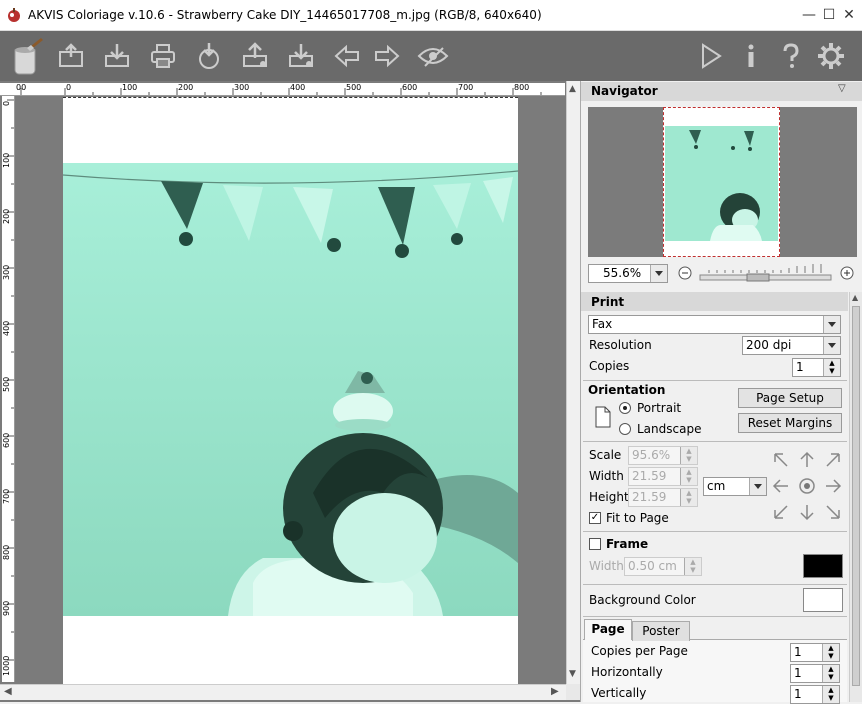 The image size is (862, 704). What do you see at coordinates (781, 460) in the screenshot?
I see `align-top-left-icon` at bounding box center [781, 460].